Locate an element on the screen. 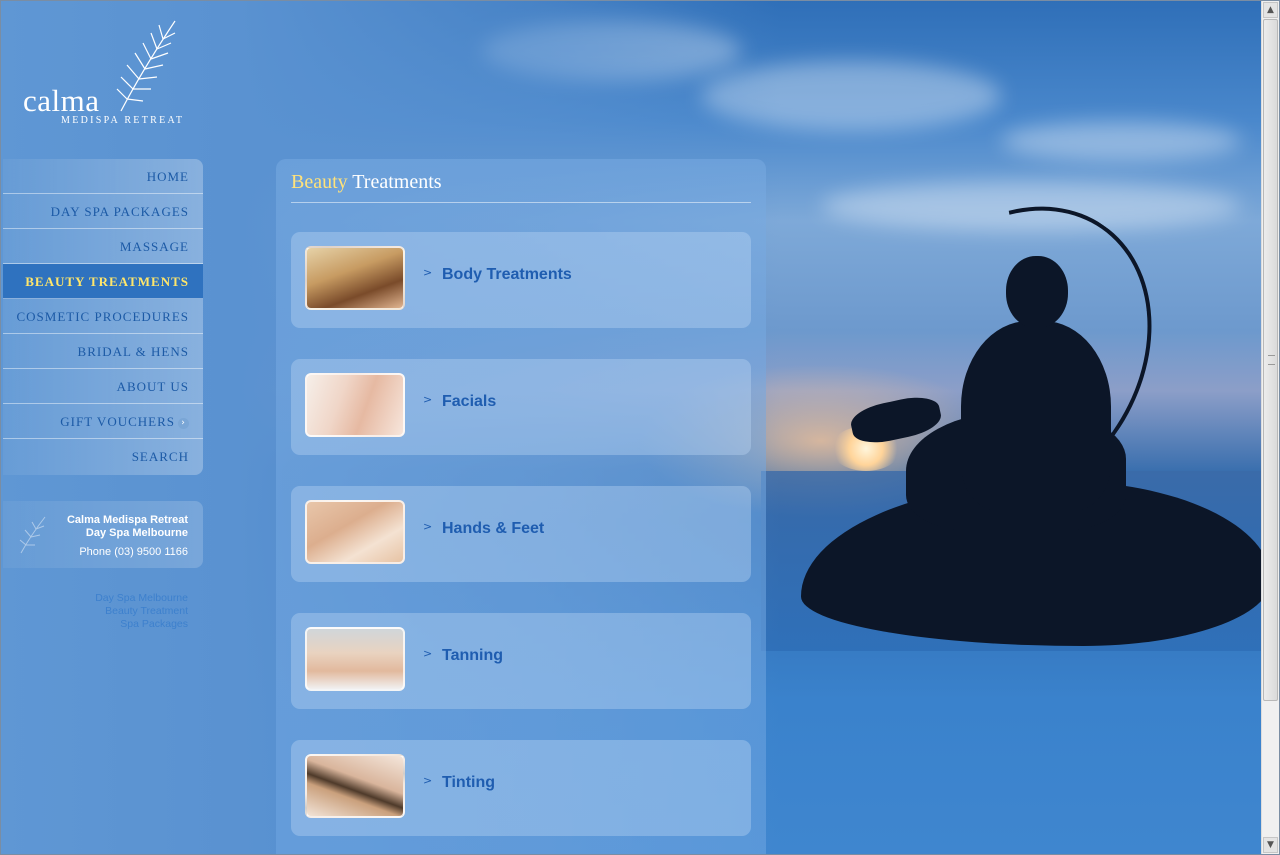 This screenshot has width=1280, height=855. contact-business-name: Calma Medispa Retreat is located at coordinates (127, 520).